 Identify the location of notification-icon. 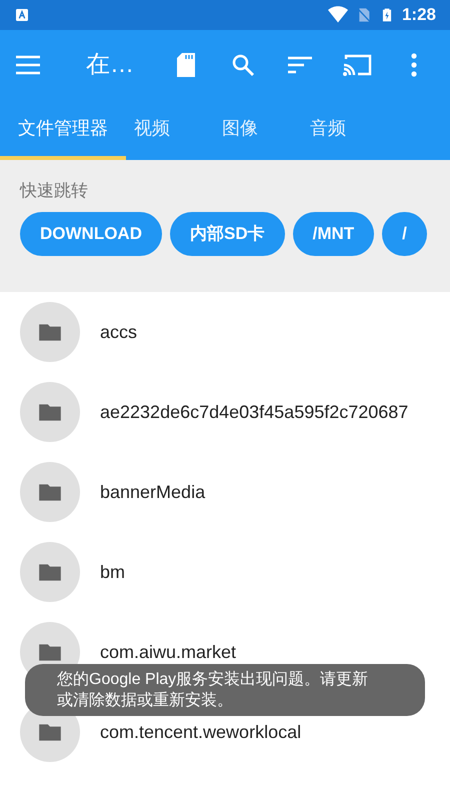
(22, 15).